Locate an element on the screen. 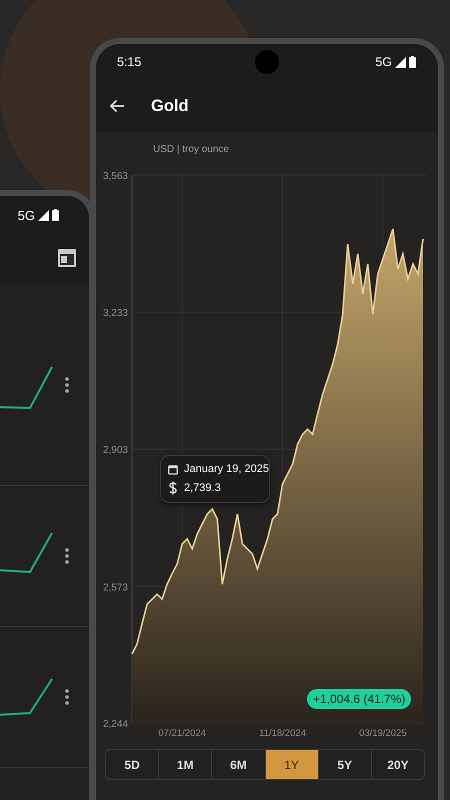 This screenshot has height=800, width=450. range-tab: 5D is located at coordinates (133, 764).